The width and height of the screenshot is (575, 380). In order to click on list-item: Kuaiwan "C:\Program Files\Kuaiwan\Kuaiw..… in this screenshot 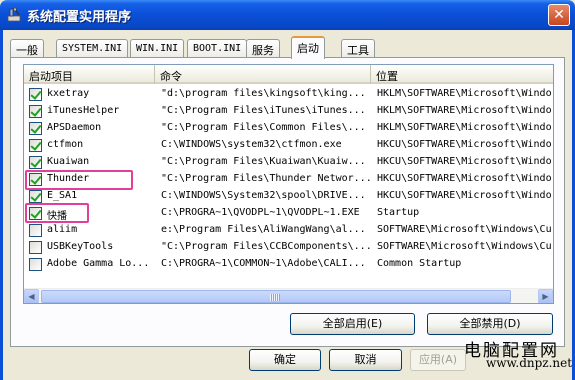, I will do `click(288, 162)`.